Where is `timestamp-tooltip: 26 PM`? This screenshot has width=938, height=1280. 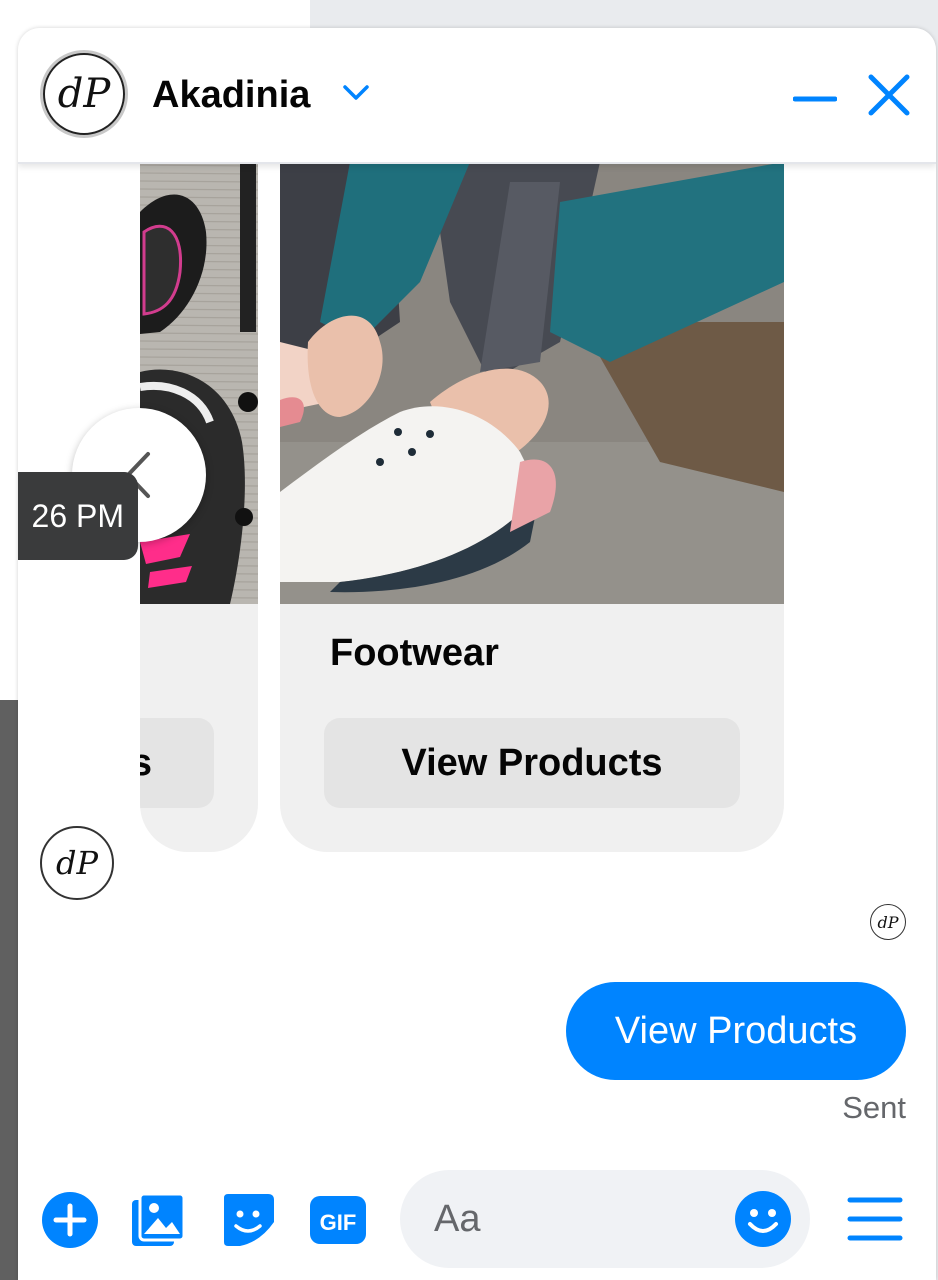
timestamp-tooltip: 26 PM is located at coordinates (78, 516).